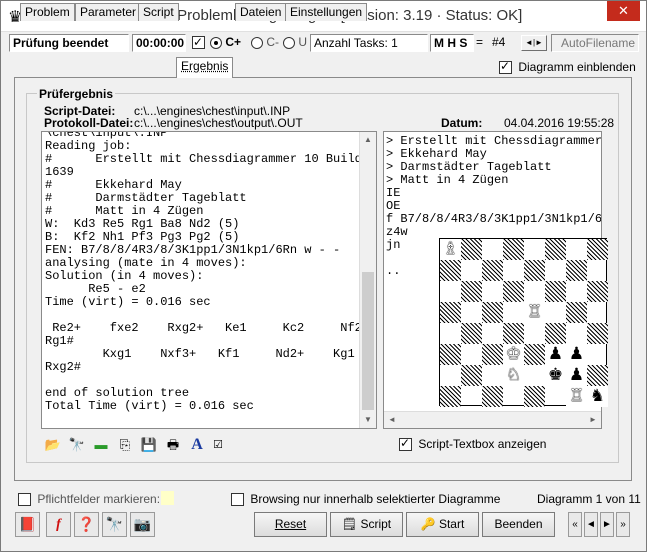 The height and width of the screenshot is (552, 647). Describe the element at coordinates (480, 42) in the screenshot. I see `mhs-equals: =` at that location.